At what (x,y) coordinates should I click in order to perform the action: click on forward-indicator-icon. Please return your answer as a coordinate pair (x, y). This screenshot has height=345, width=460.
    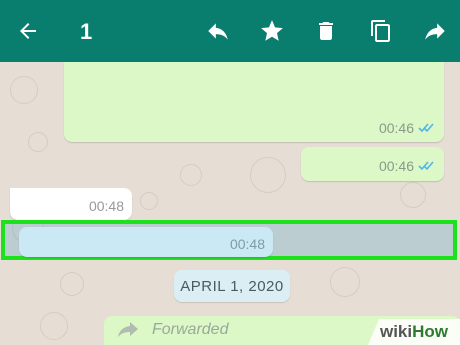
    Looking at the image, I should click on (128, 329).